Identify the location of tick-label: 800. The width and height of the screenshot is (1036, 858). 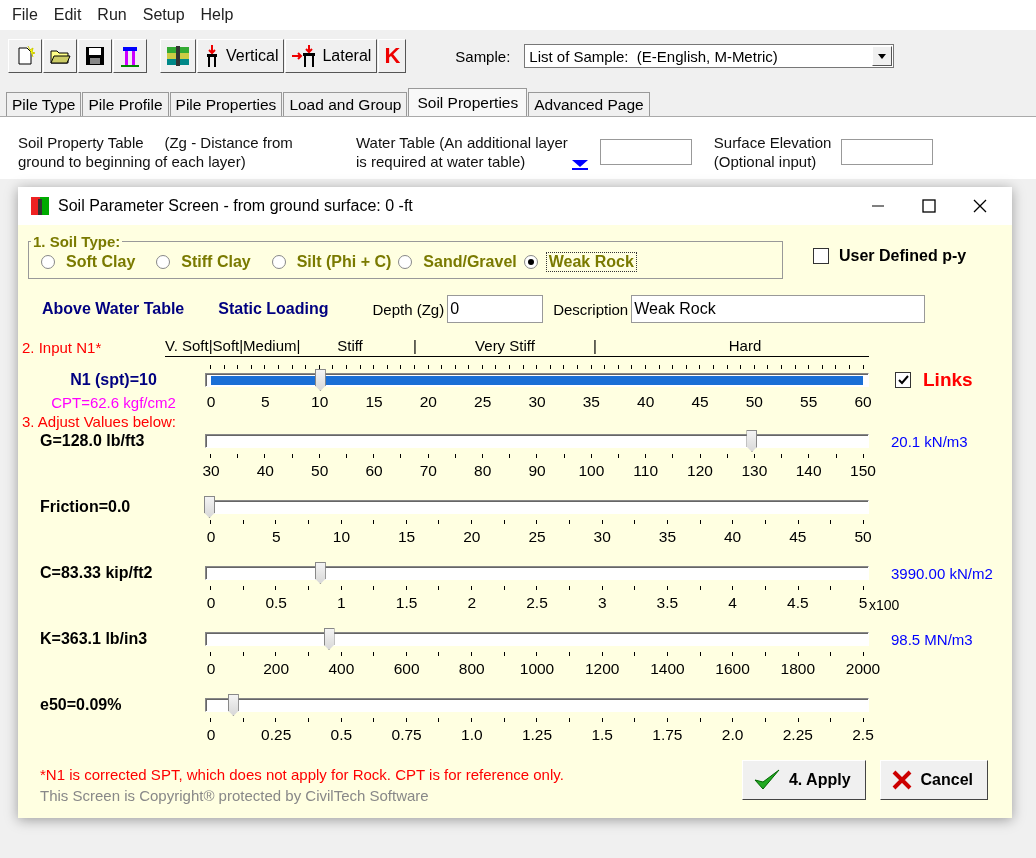
(471, 669).